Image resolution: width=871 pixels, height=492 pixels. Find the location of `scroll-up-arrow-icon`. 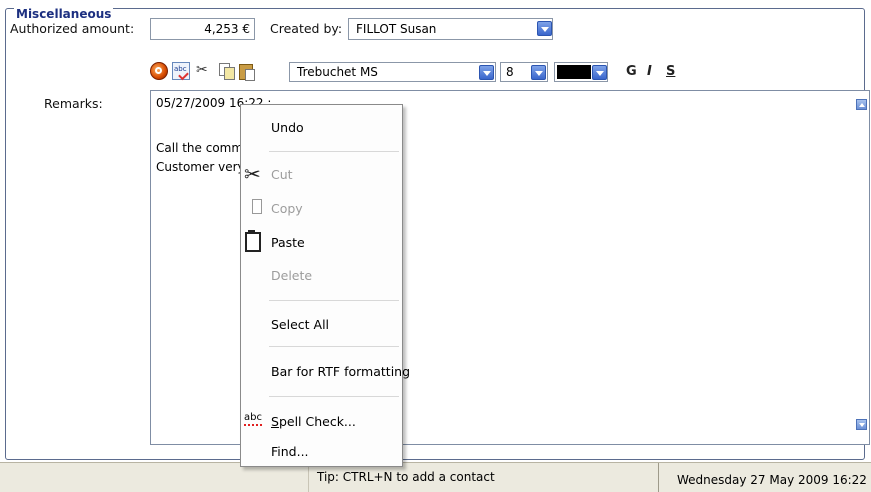

scroll-up-arrow-icon is located at coordinates (861, 104).